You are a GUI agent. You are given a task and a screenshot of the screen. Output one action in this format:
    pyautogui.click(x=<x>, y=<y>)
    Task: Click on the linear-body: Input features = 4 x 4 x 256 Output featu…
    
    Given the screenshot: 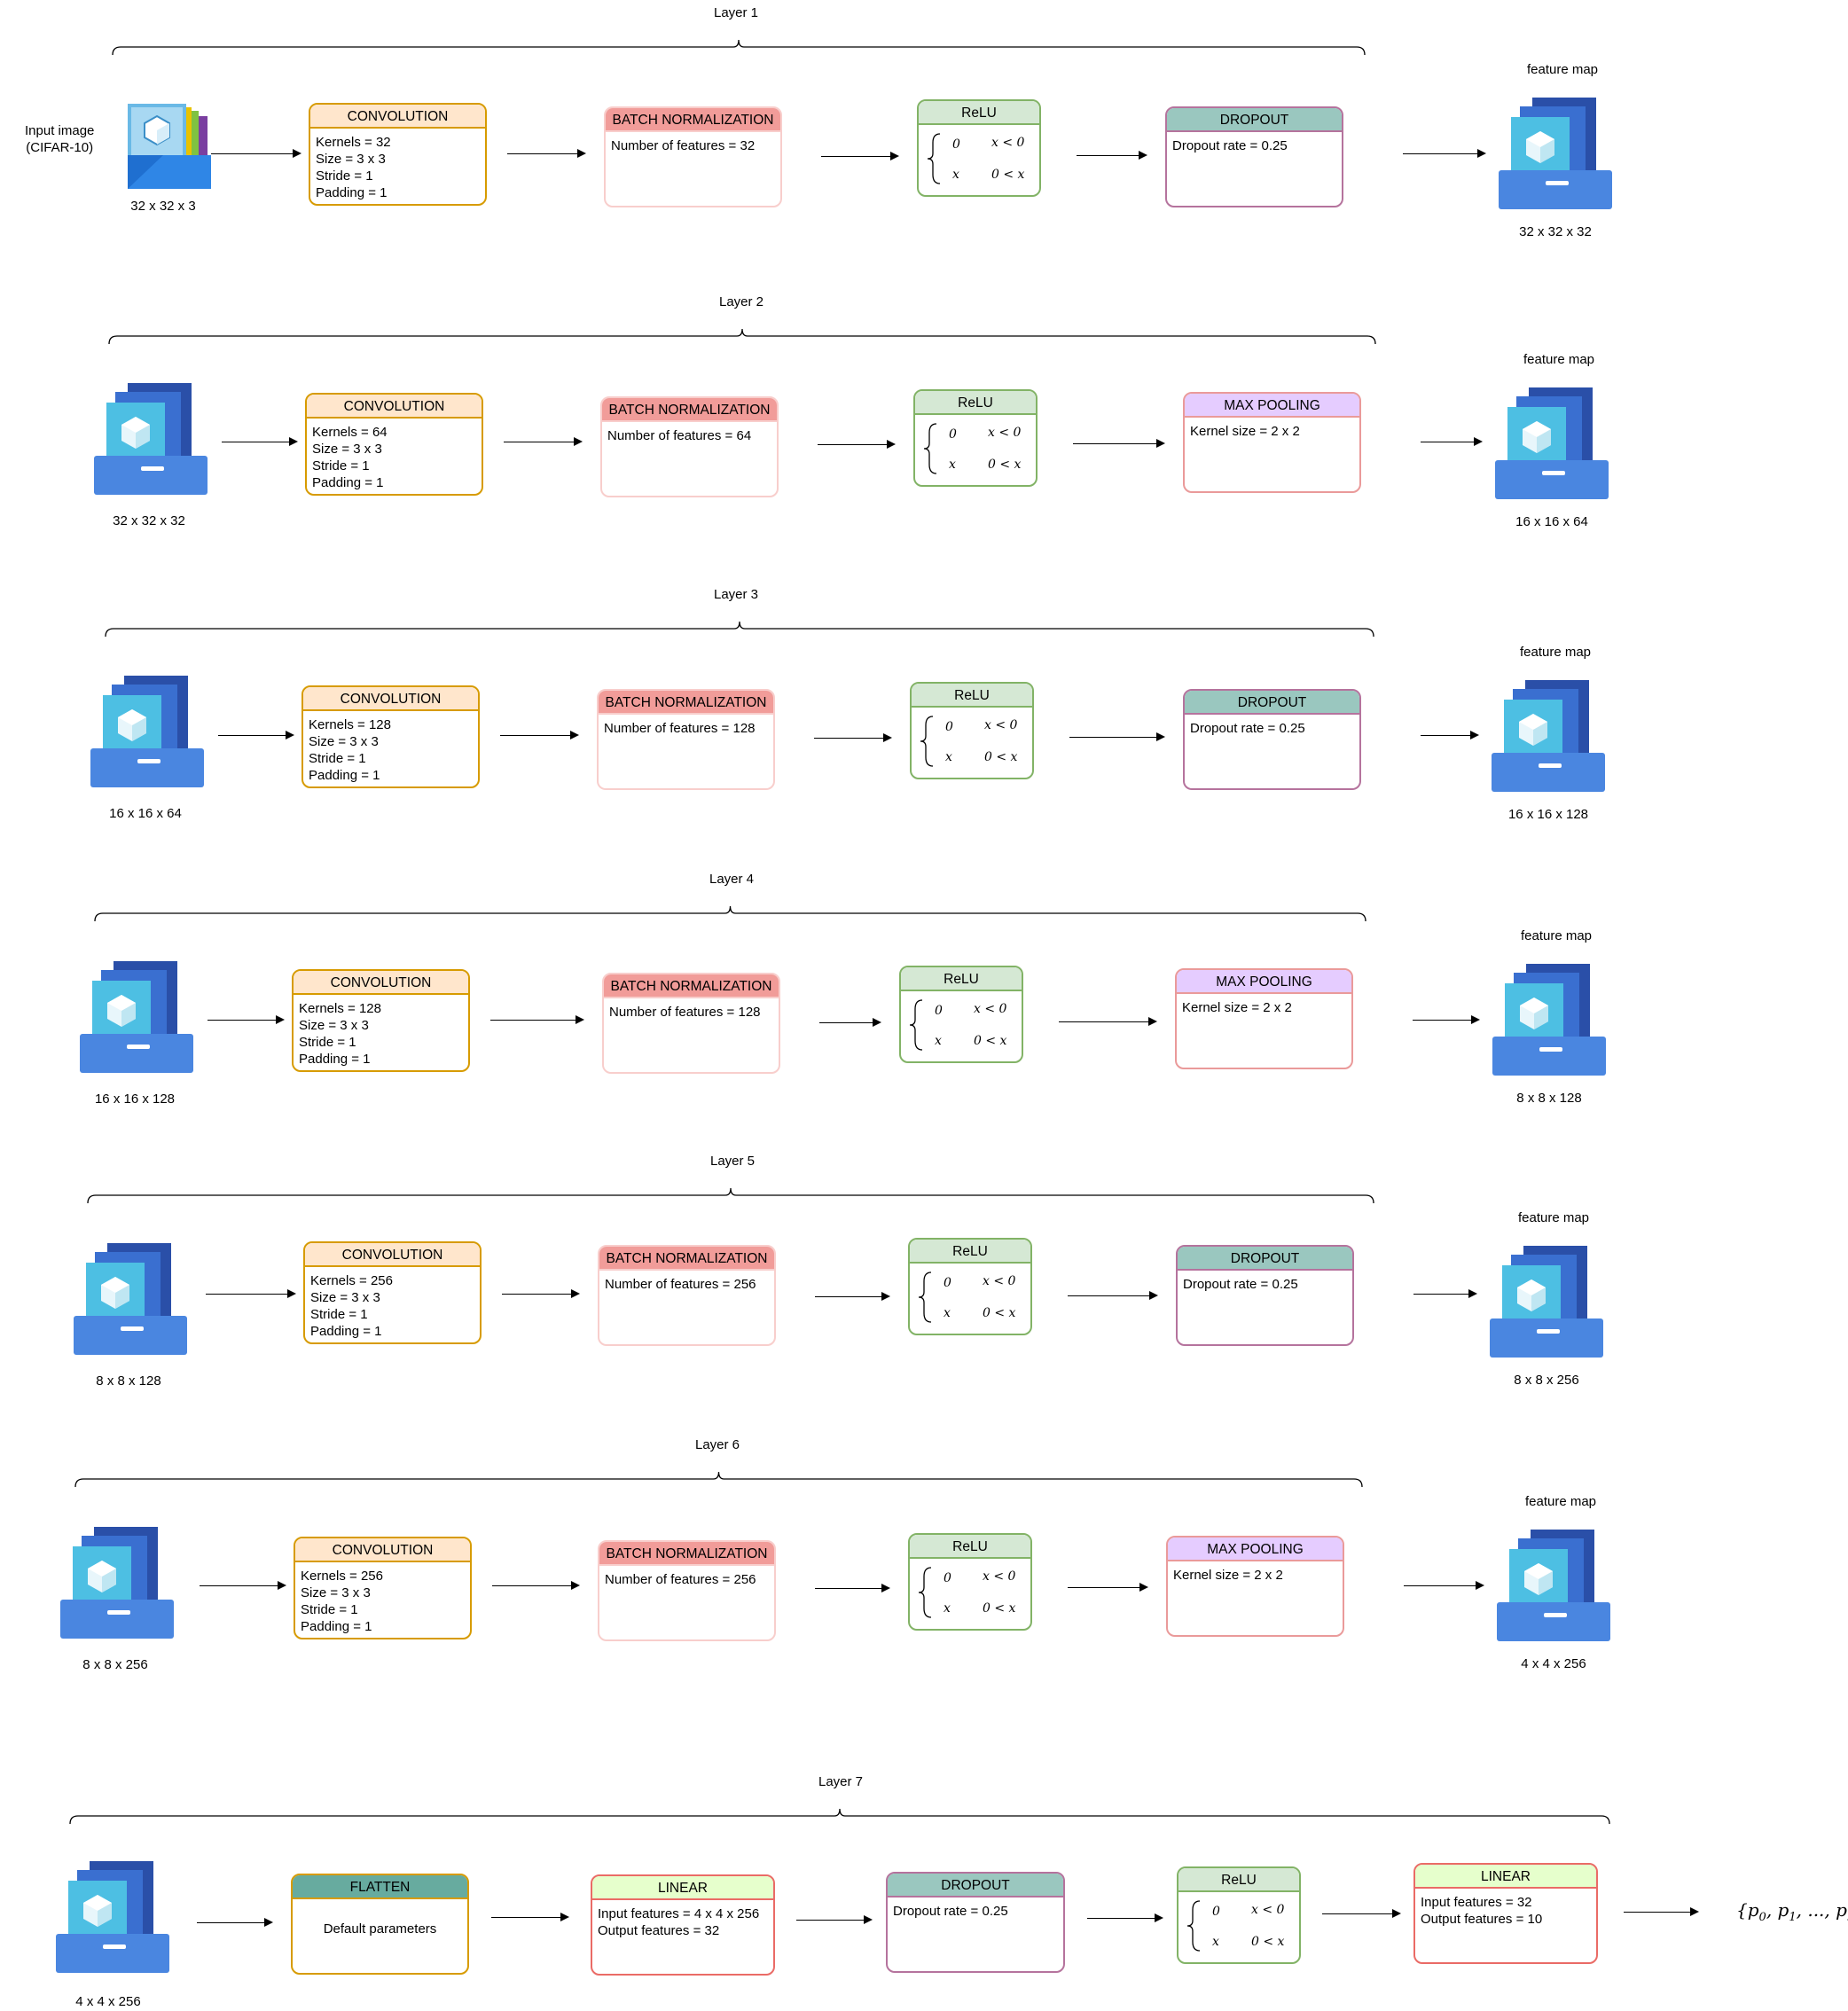 What is the action you would take?
    pyautogui.click(x=682, y=1922)
    